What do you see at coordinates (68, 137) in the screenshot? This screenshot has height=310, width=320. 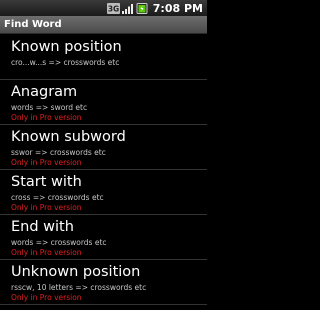 I see `item-title: Known subword` at bounding box center [68, 137].